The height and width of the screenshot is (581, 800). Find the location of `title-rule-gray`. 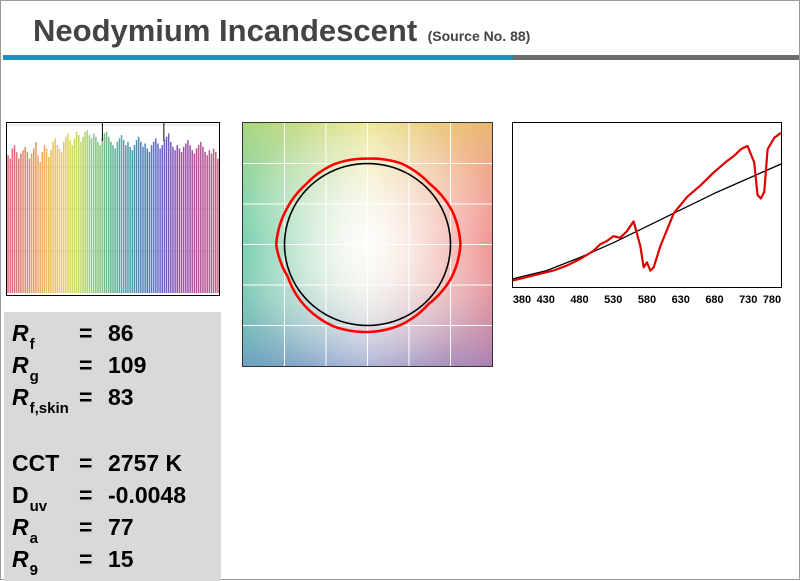

title-rule-gray is located at coordinates (656, 57).